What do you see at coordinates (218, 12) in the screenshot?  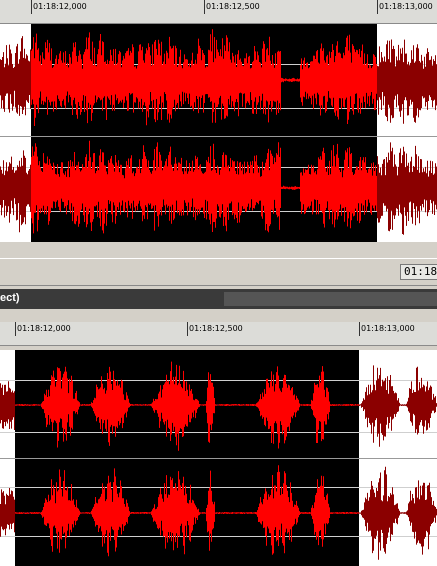 I see `top-timeline-ruler: 01:18:12,000 01:18:12,500 01:18:13,000` at bounding box center [218, 12].